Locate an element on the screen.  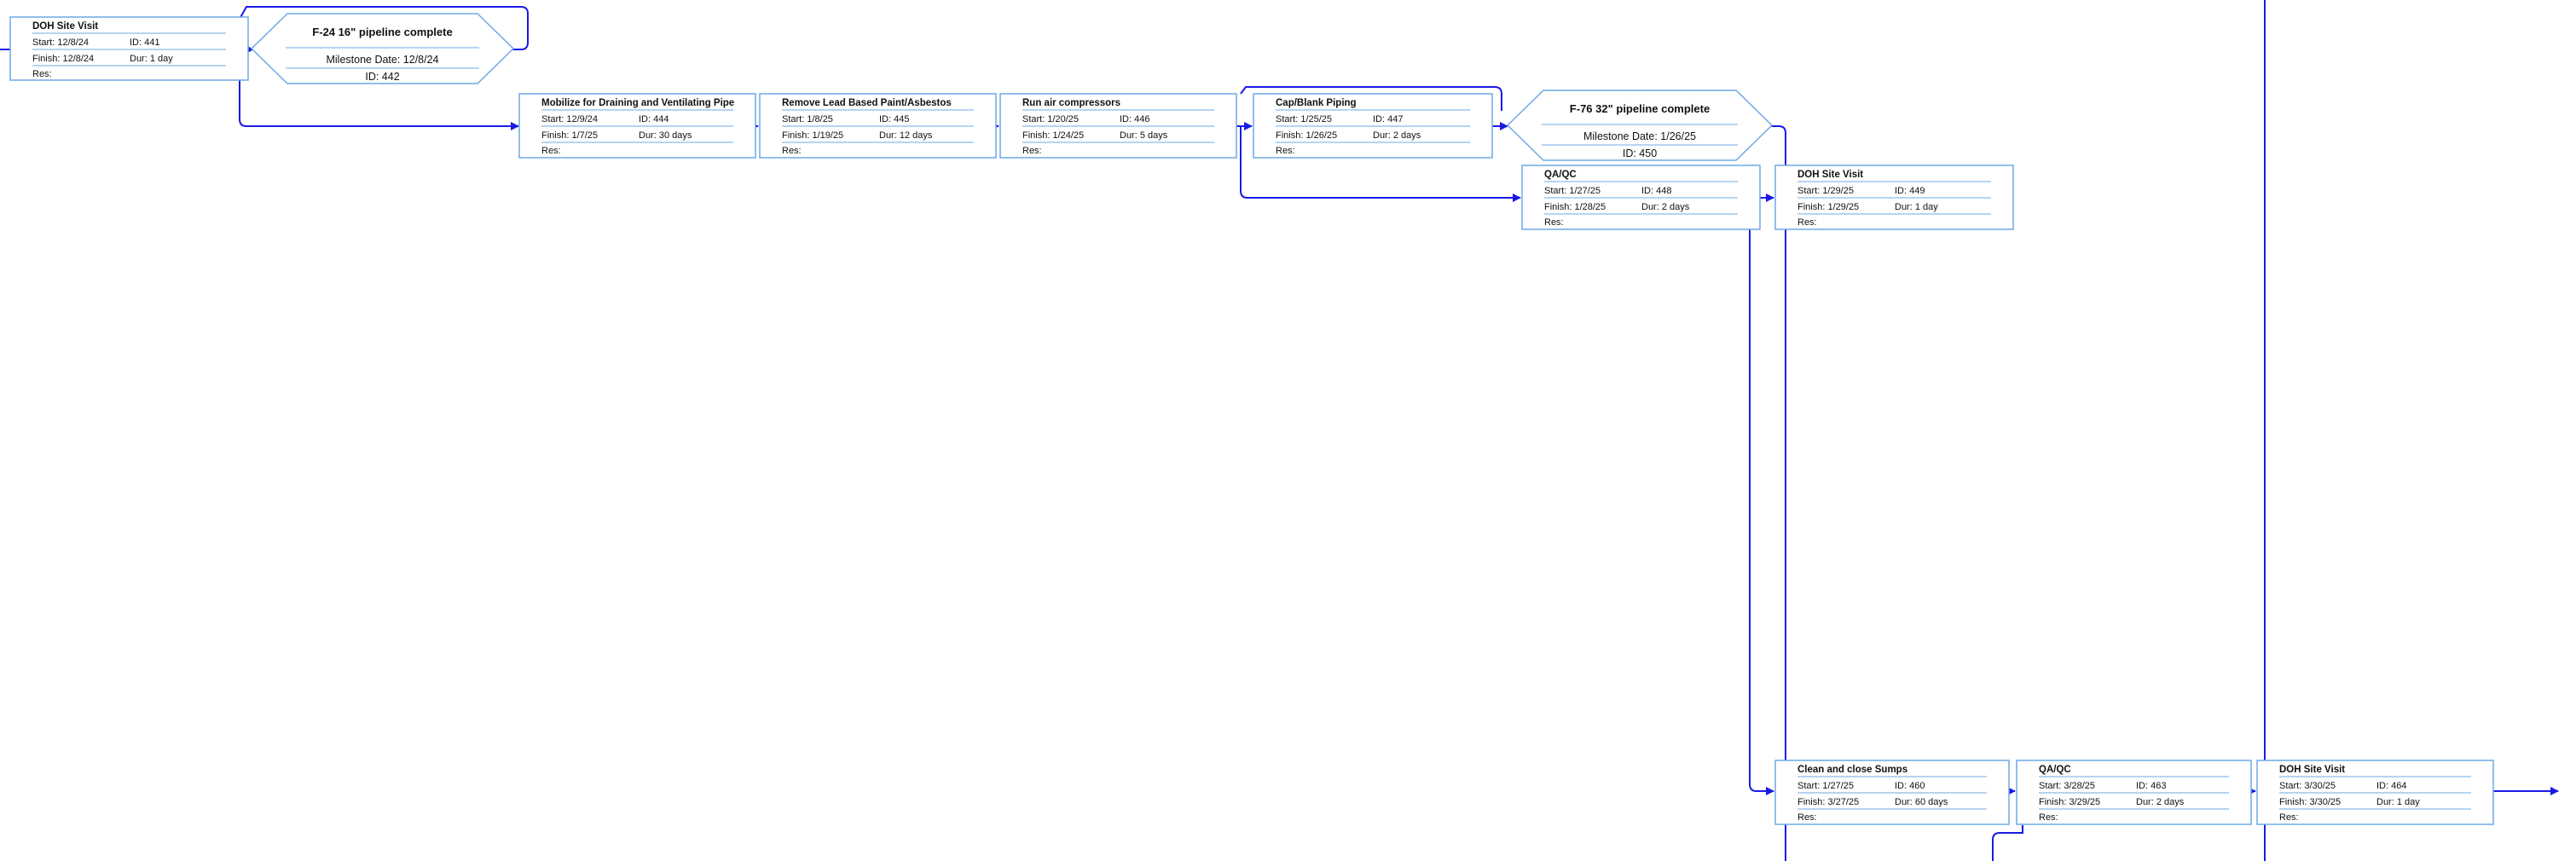
connector-bottom-stub is located at coordinates (2008, 843).